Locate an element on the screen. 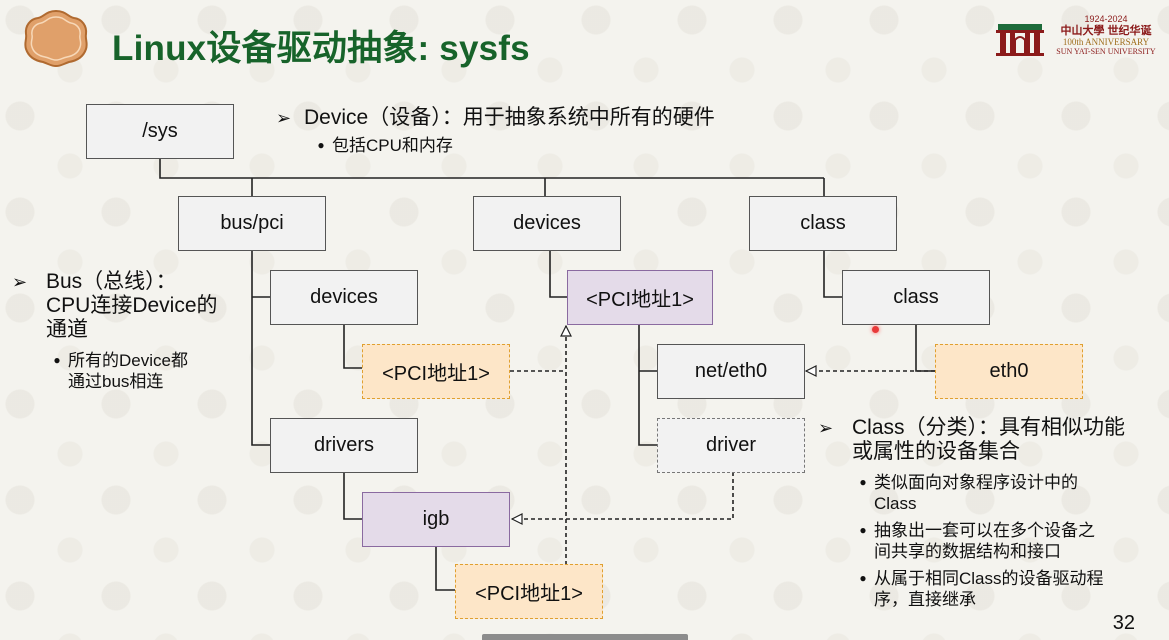  laser-pointer-dot is located at coordinates (875, 329).